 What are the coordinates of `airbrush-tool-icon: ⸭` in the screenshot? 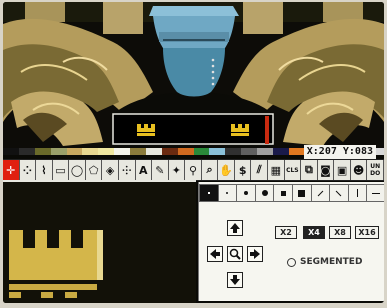 It's located at (127, 170).